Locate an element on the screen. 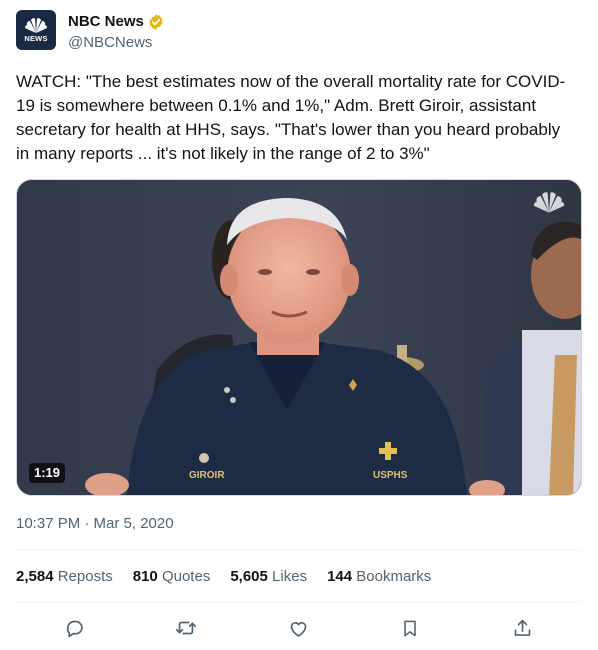 The image size is (598, 650). tweet-header: NEWS NBC News @NBCNews is located at coordinates (90, 31).